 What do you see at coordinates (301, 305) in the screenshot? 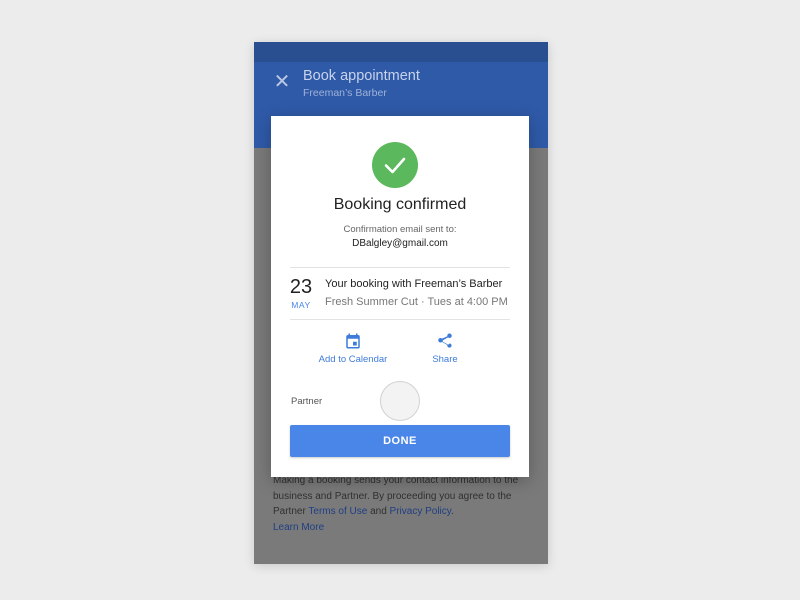
I see `booking-date-month: MAY` at bounding box center [301, 305].